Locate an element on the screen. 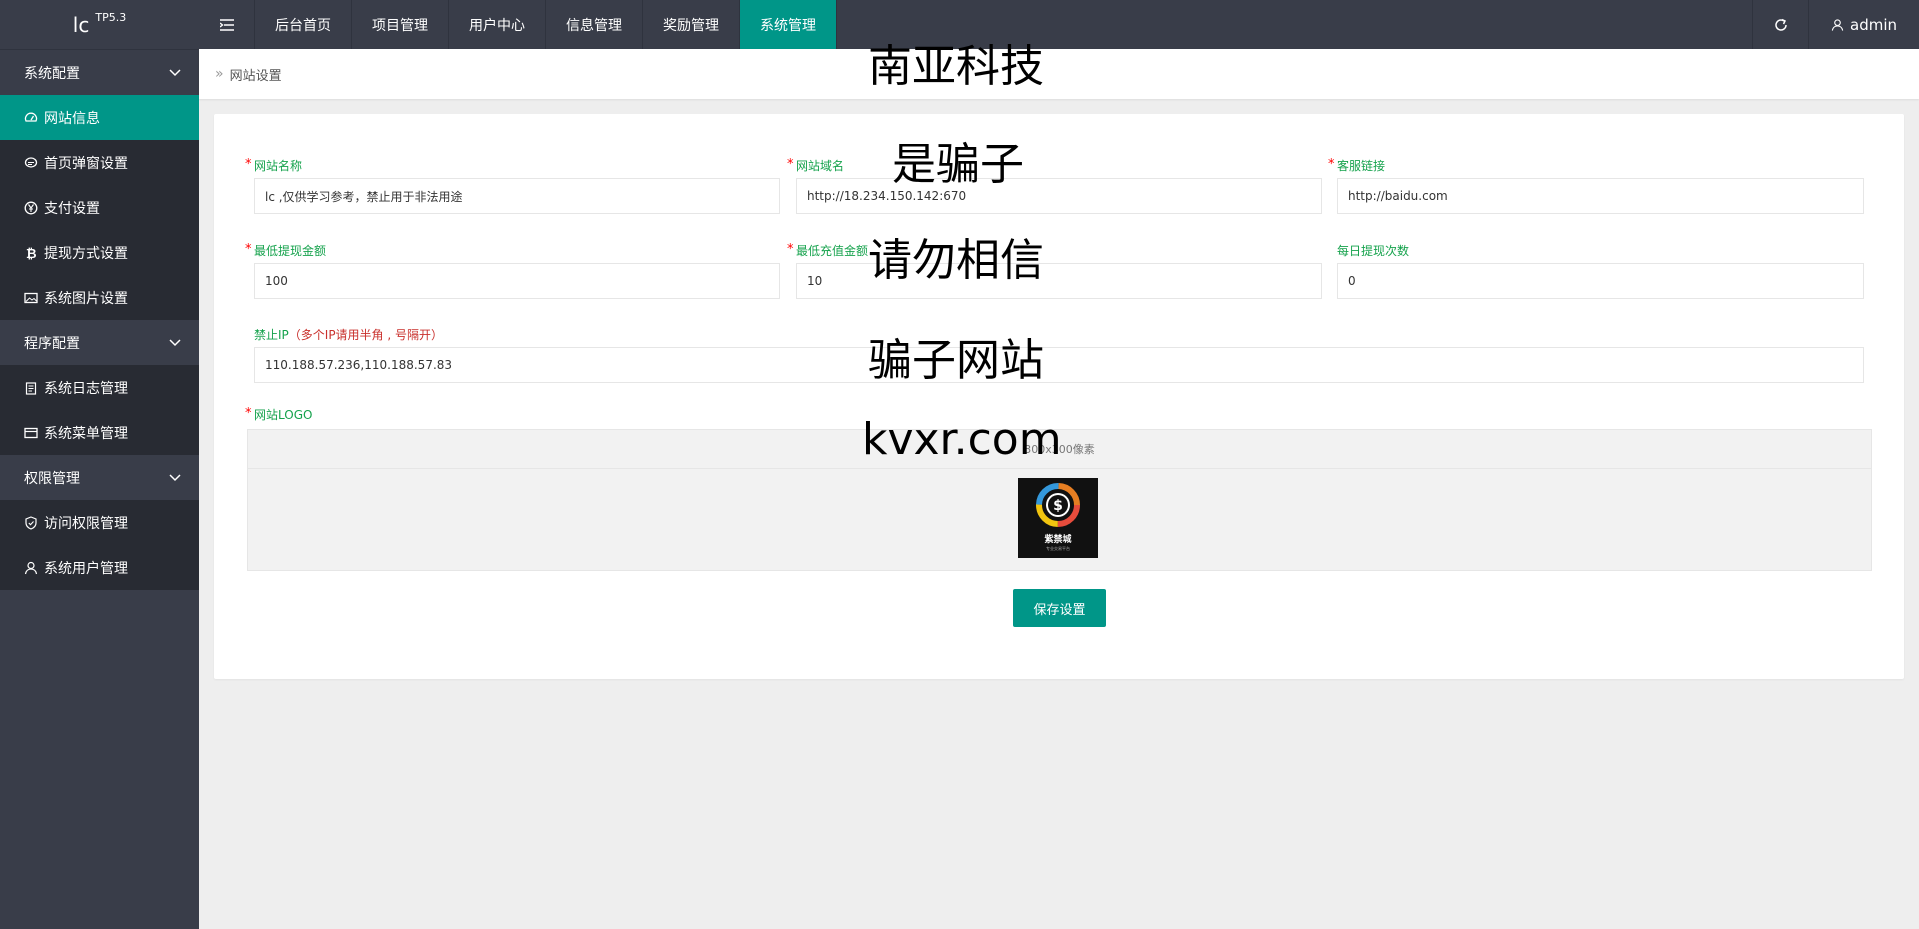  sidebar-item-system-log: 系统日志管理 is located at coordinates (99, 387).